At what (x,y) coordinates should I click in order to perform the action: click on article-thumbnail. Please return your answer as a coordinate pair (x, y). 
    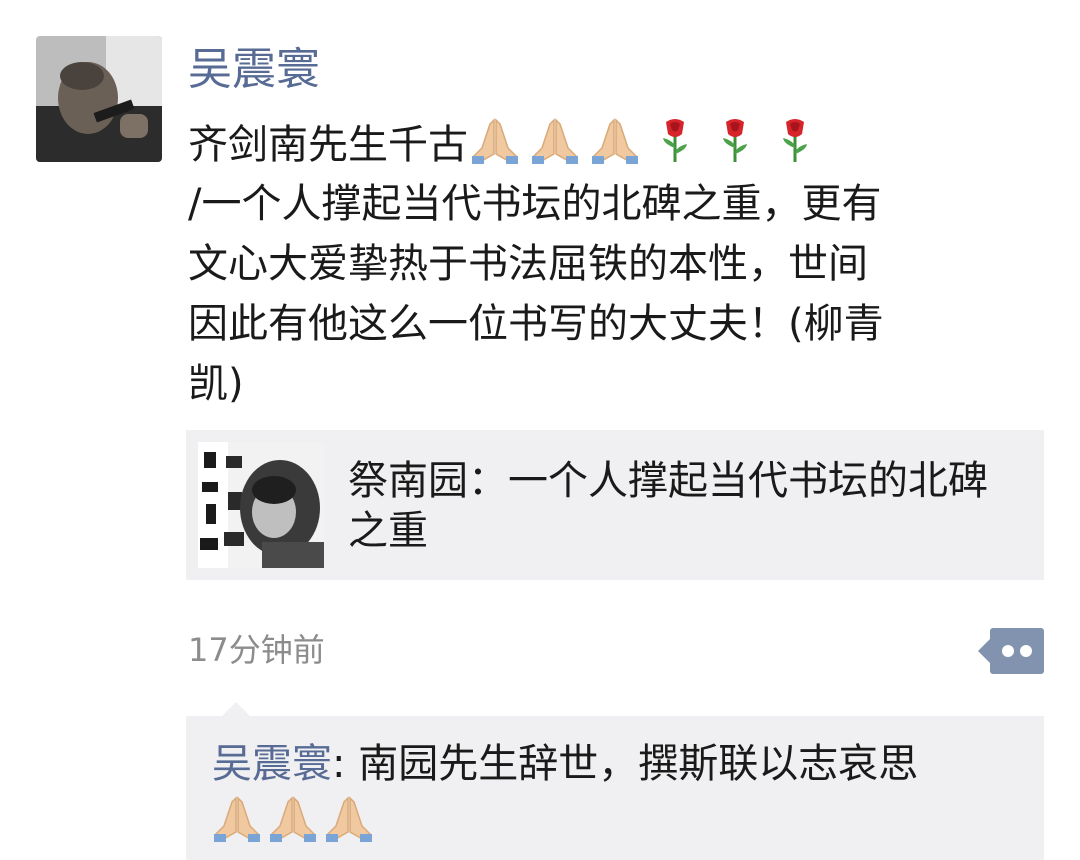
    Looking at the image, I should click on (261, 505).